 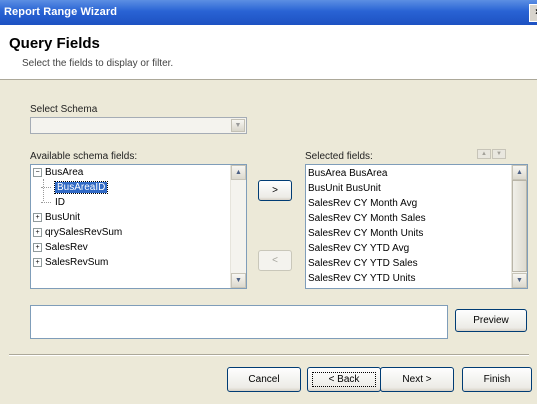 What do you see at coordinates (60, 202) in the screenshot?
I see `tree-item-label: ID` at bounding box center [60, 202].